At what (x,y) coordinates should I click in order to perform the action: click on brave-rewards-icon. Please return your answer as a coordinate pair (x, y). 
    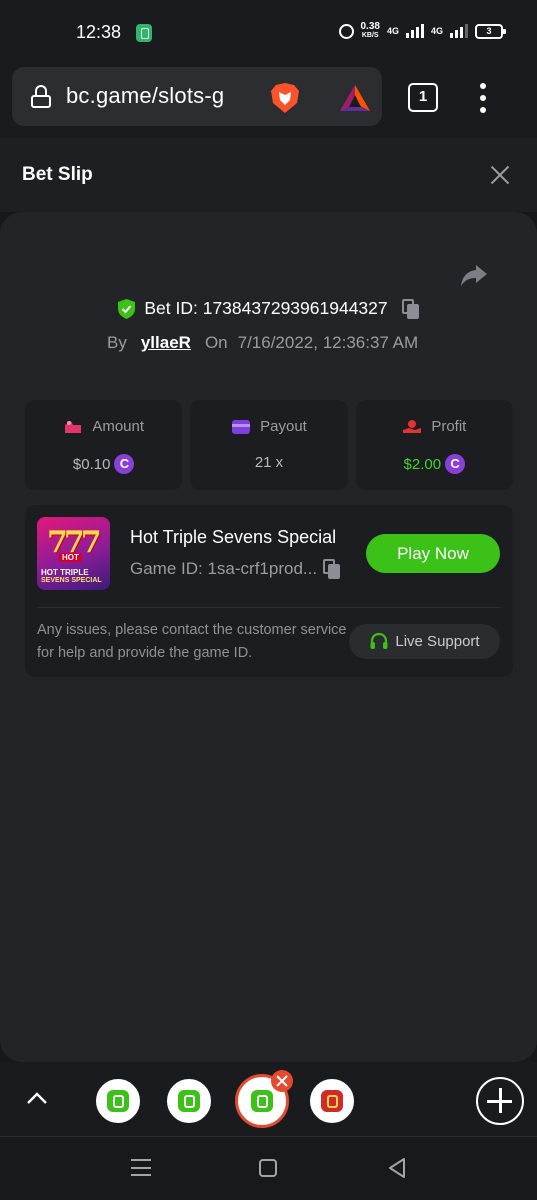
    Looking at the image, I should click on (355, 98).